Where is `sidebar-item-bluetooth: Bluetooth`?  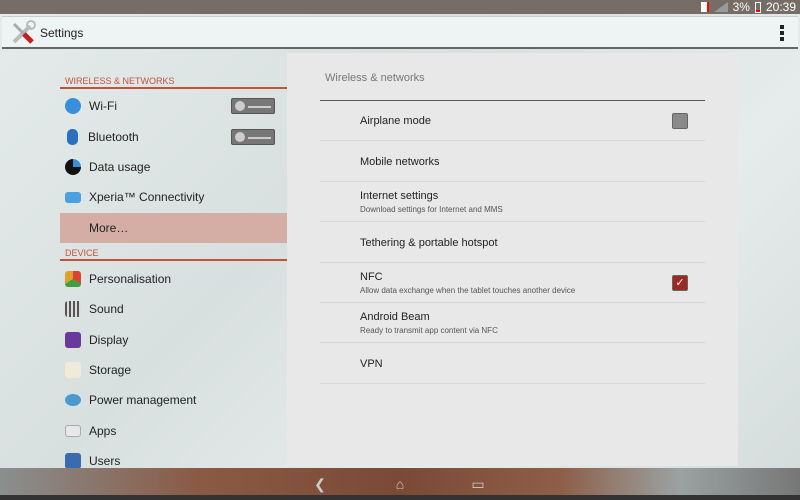 sidebar-item-bluetooth: Bluetooth is located at coordinates (173, 137).